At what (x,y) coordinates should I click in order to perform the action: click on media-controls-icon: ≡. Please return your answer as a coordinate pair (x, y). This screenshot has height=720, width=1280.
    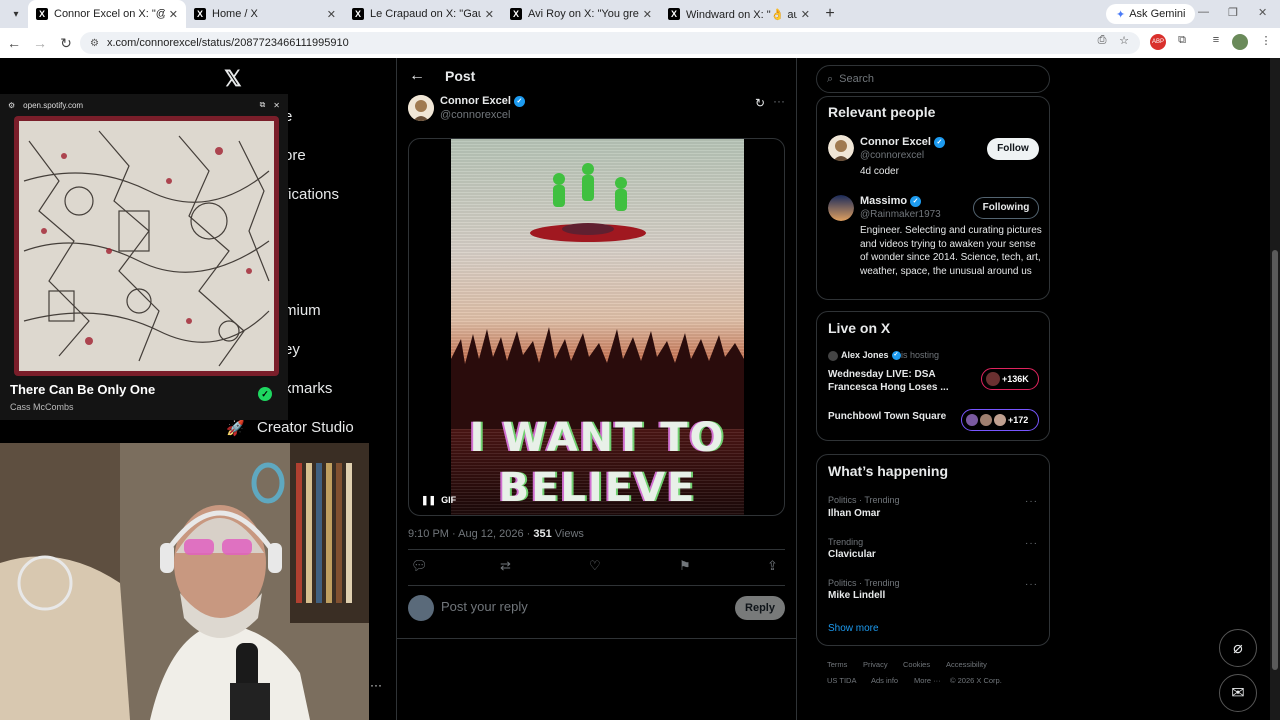
    Looking at the image, I should click on (1216, 42).